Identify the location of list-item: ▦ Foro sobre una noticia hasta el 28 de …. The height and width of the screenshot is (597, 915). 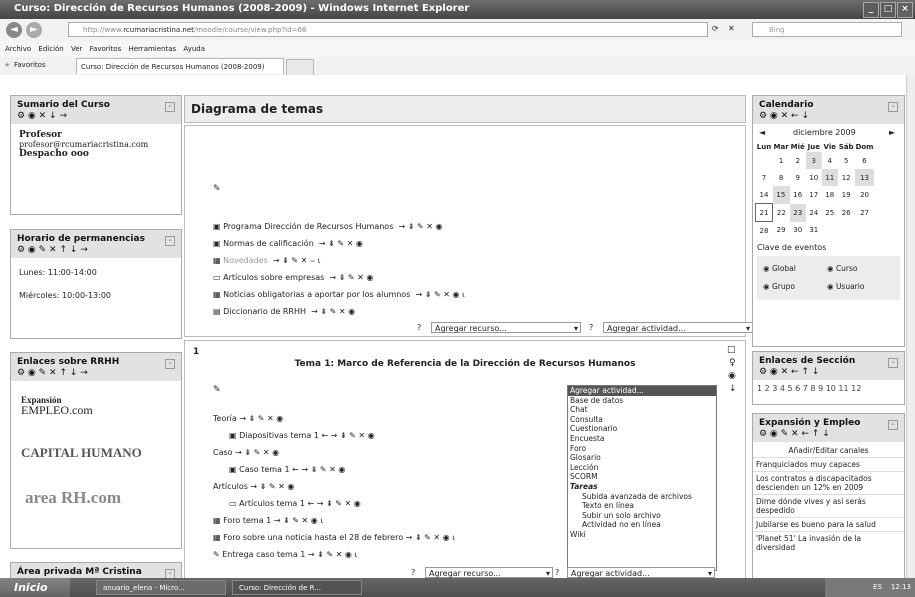
(334, 537).